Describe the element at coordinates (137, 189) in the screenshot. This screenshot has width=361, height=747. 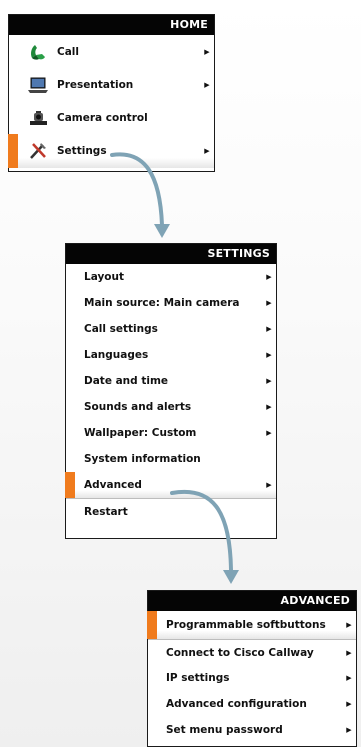
I see `connector-arrow-home-to-settings` at that location.